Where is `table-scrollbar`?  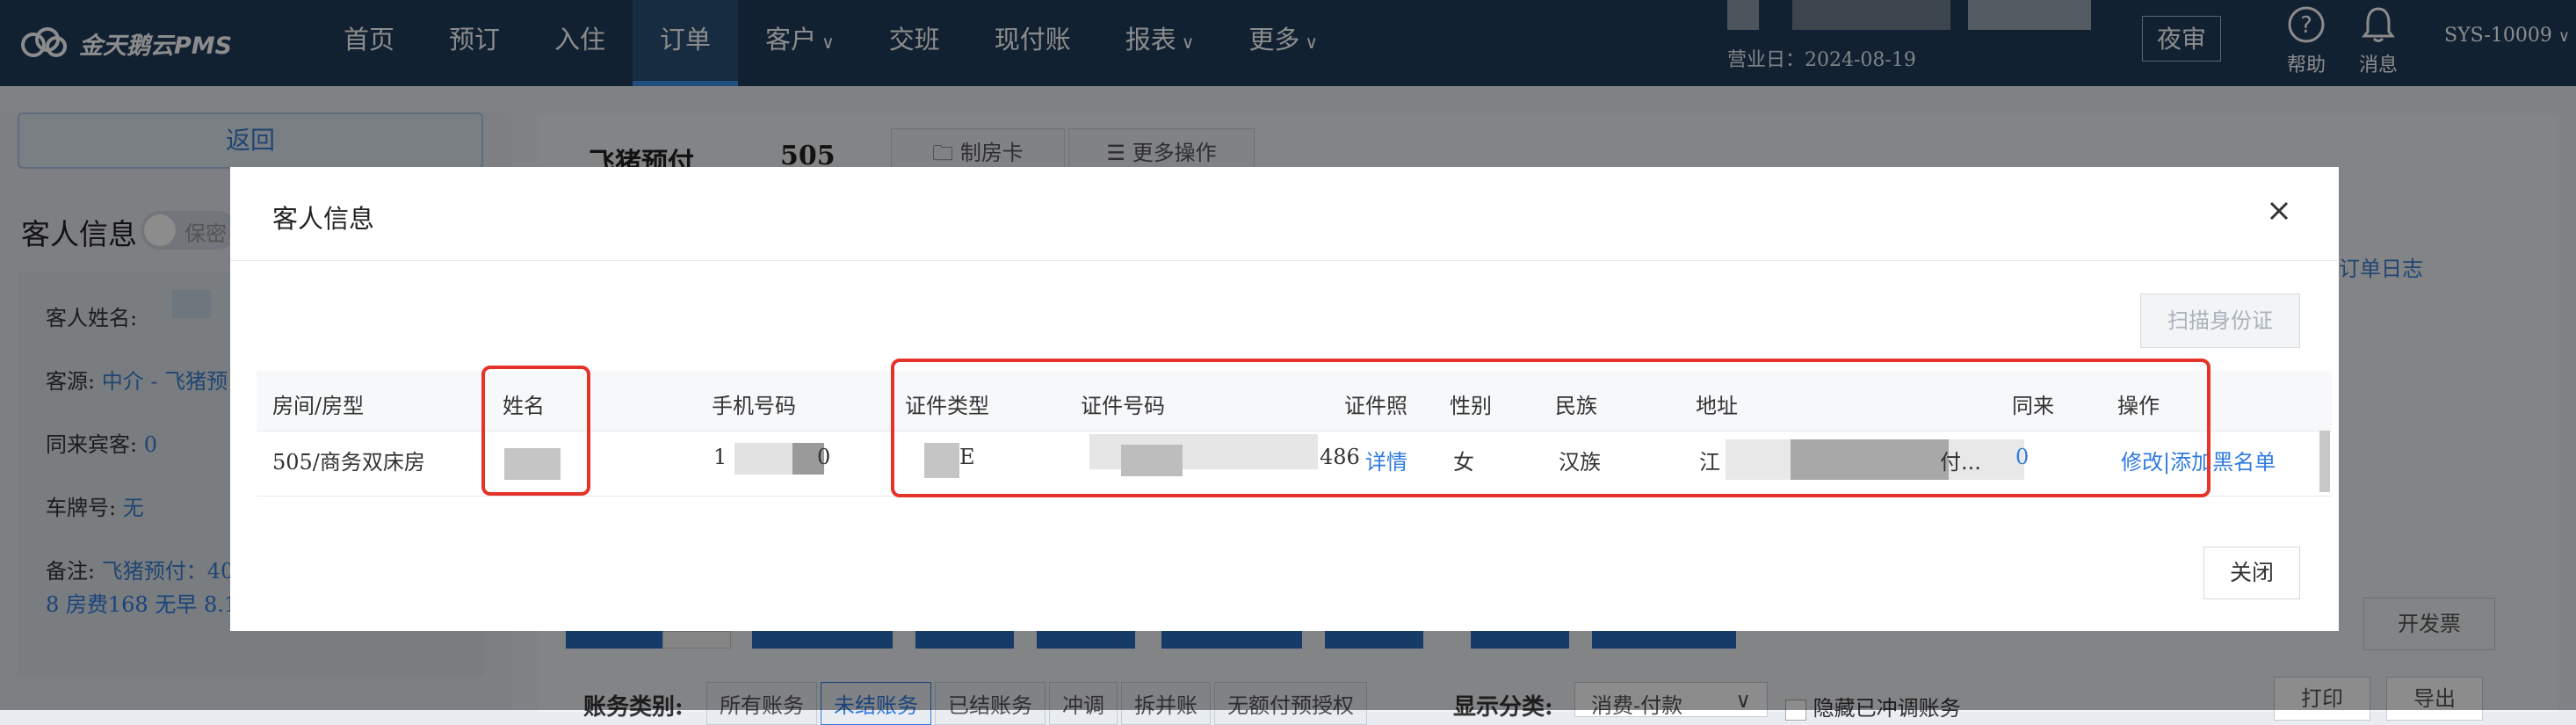 table-scrollbar is located at coordinates (2324, 462).